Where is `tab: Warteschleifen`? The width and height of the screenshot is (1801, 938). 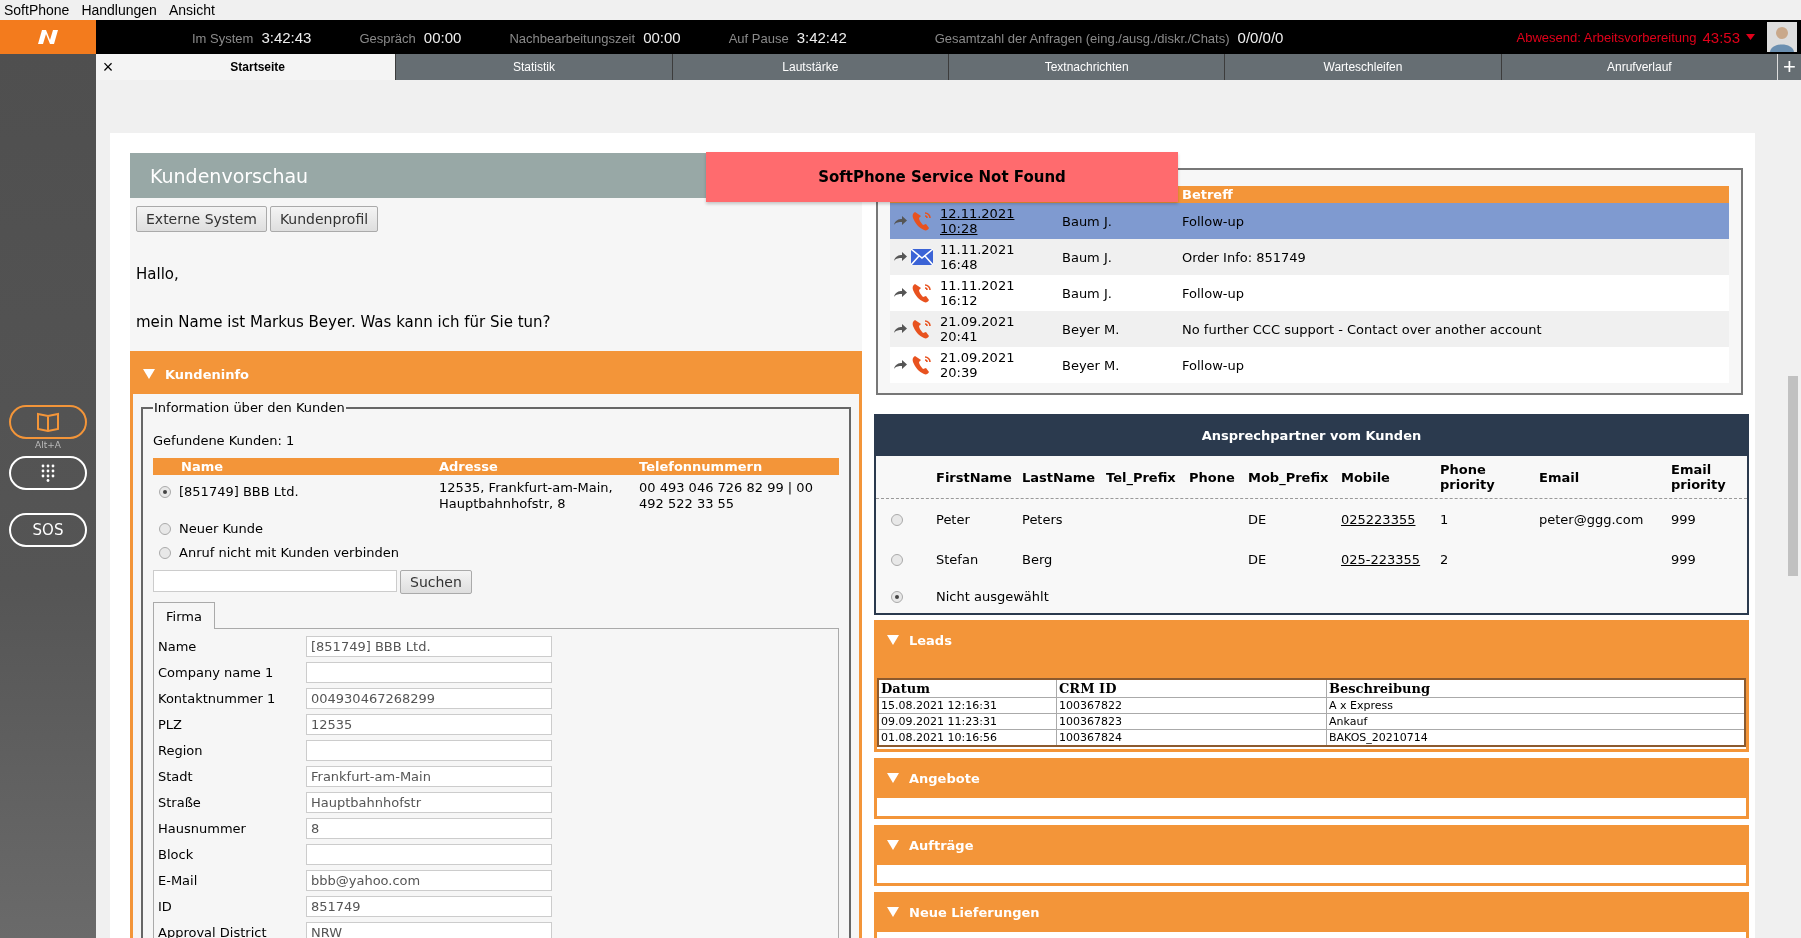
tab: Warteschleifen is located at coordinates (1362, 67).